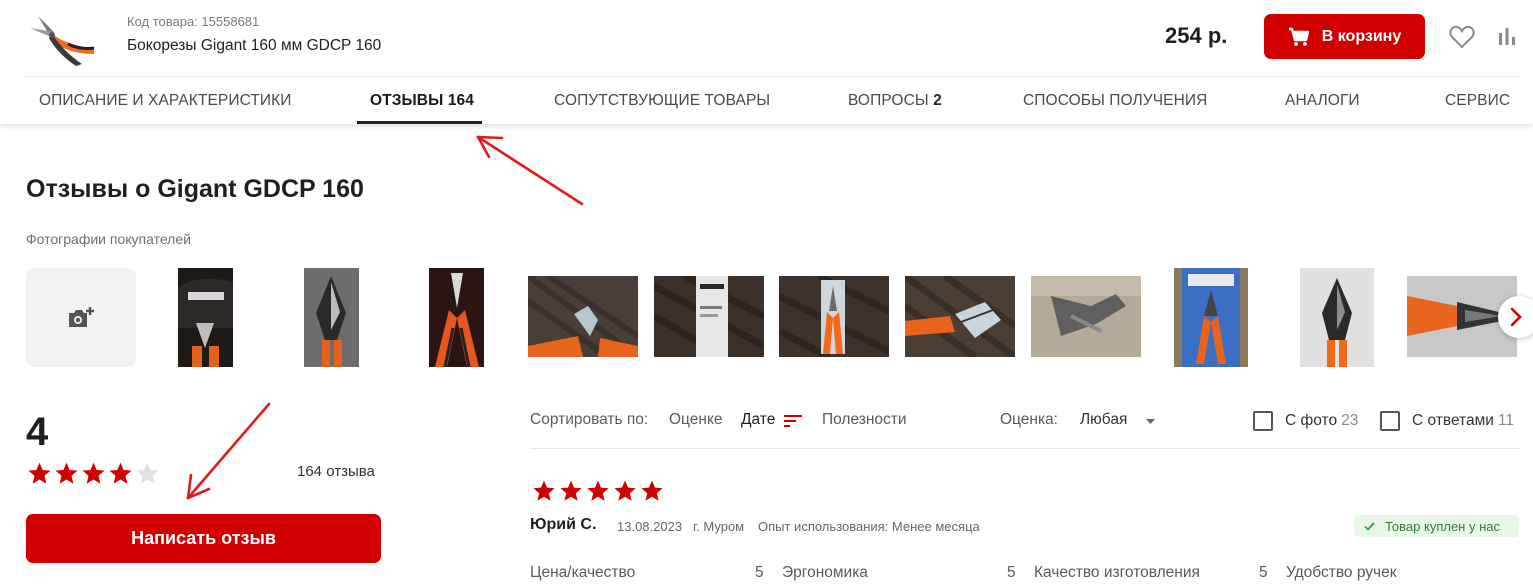 The width and height of the screenshot is (1533, 588). I want to click on cart-icon, so click(1298, 36).